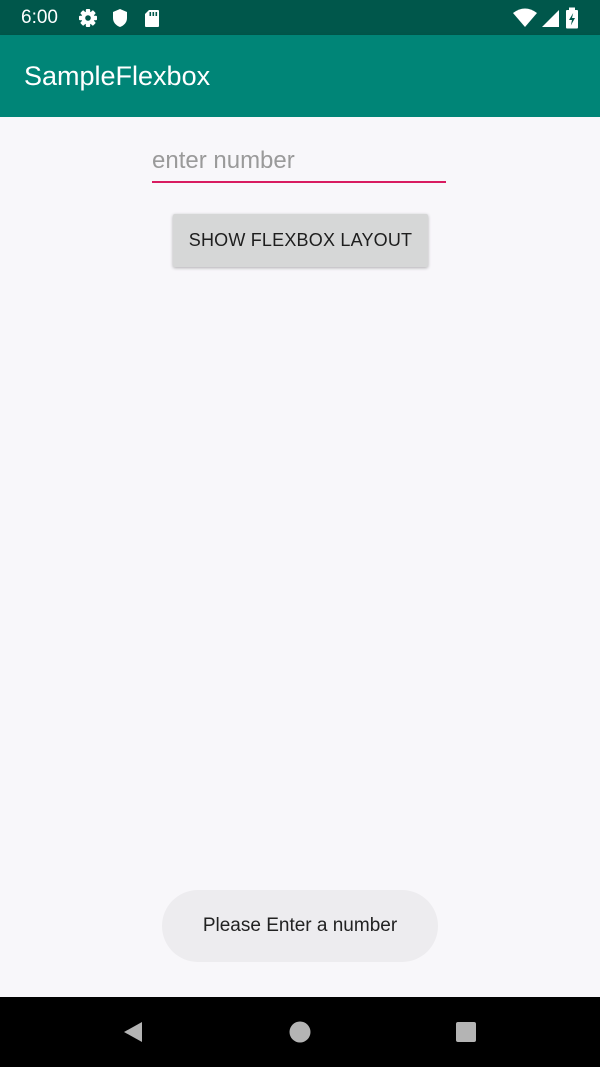 The height and width of the screenshot is (1067, 600). I want to click on shield-icon, so click(120, 18).